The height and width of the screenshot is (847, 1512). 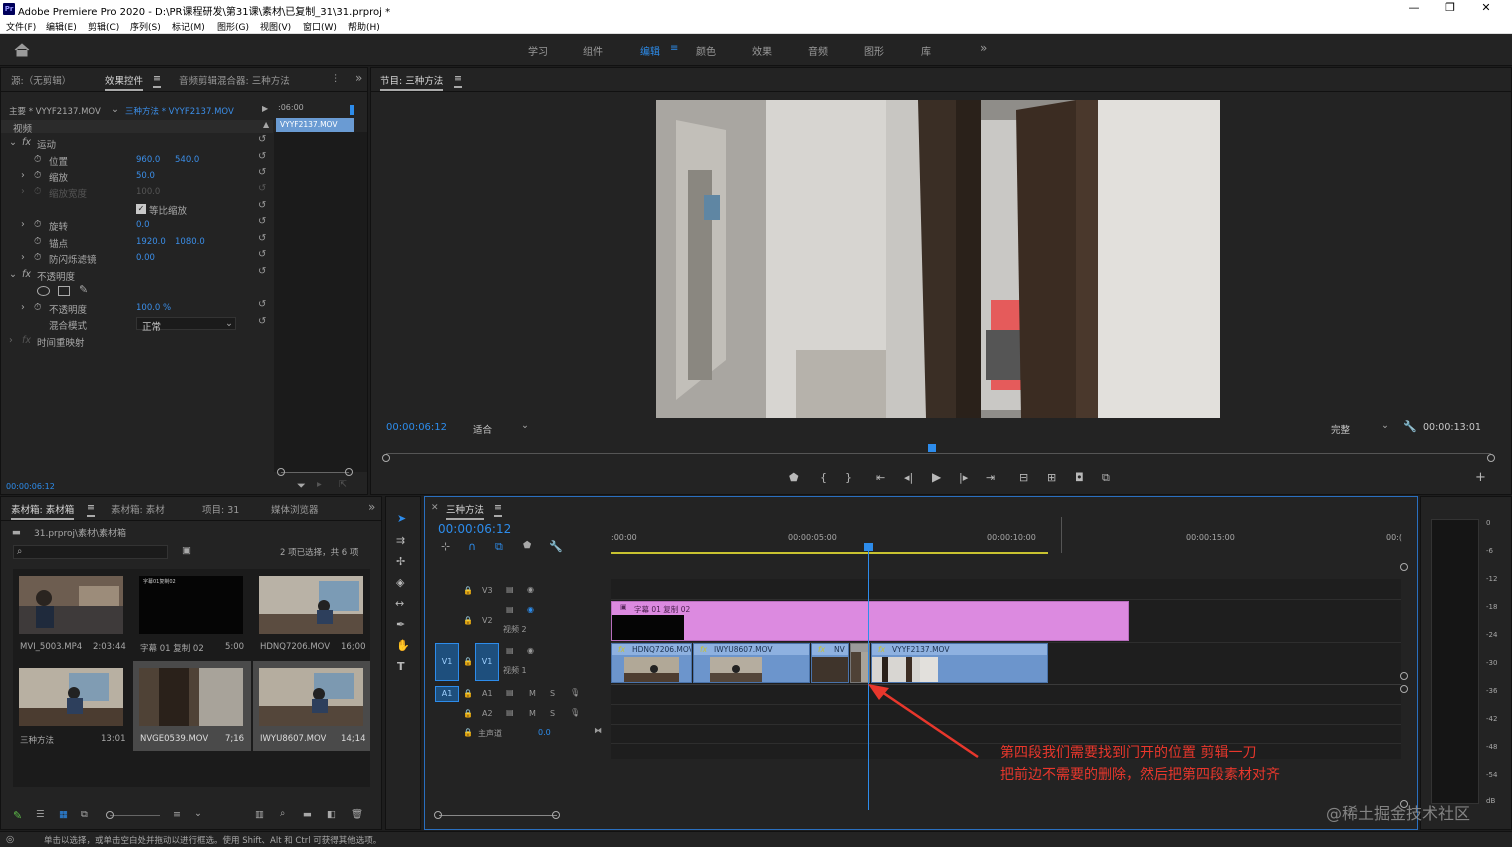 I want to click on list-item: HDNQ7206.MOV 16;00, so click(x=311, y=614).